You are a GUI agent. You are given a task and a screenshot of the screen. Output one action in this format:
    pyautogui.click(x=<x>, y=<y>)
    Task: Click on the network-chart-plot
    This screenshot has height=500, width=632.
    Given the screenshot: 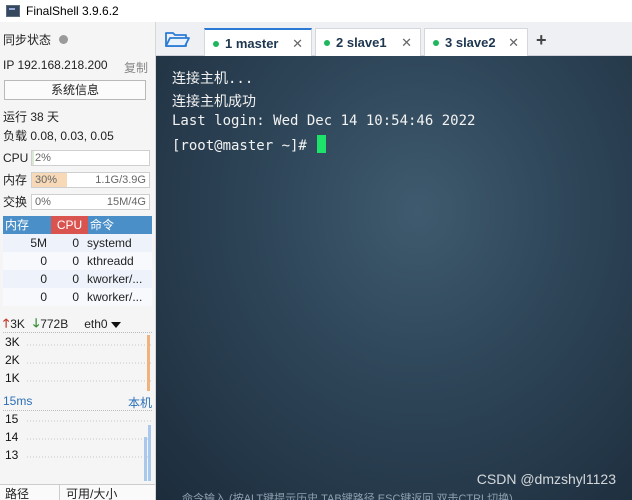 What is the action you would take?
    pyautogui.click(x=89, y=363)
    